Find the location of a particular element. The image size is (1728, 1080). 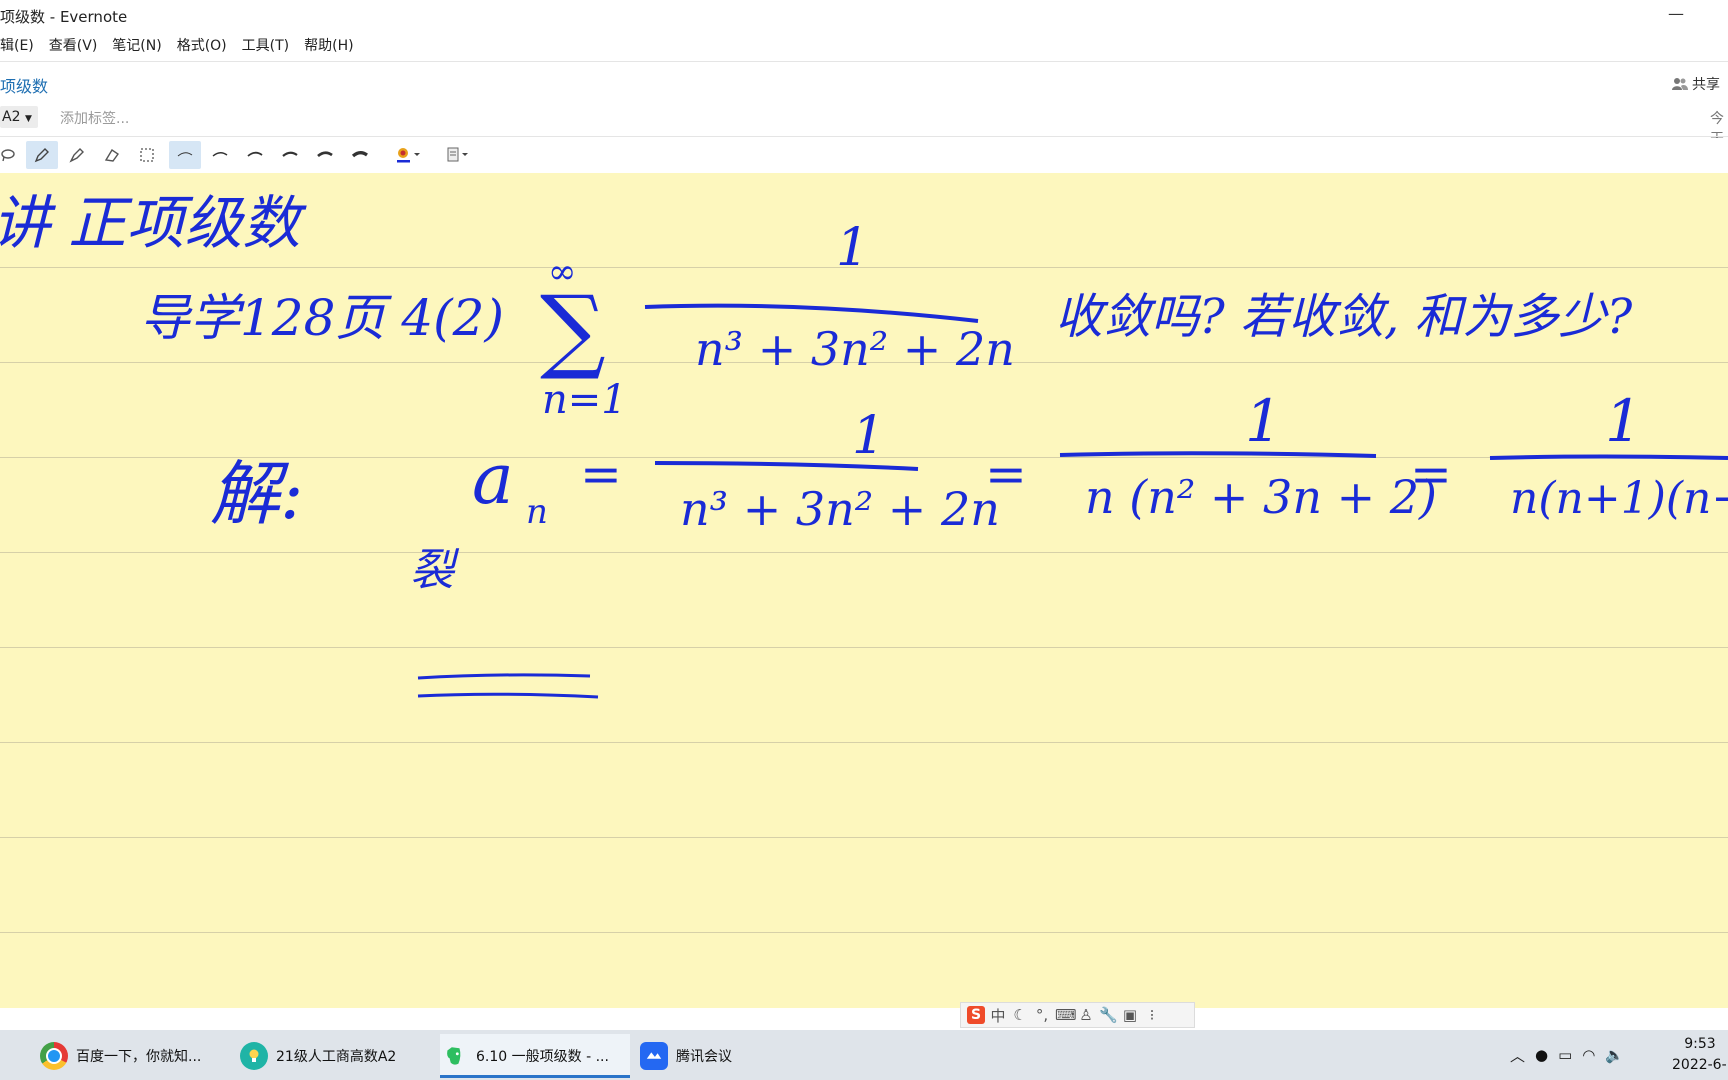

ime-toolbar: S 中 ☾ °, ⌨ ♙ 🔧 ▣ ⁝ is located at coordinates (1077, 1015).